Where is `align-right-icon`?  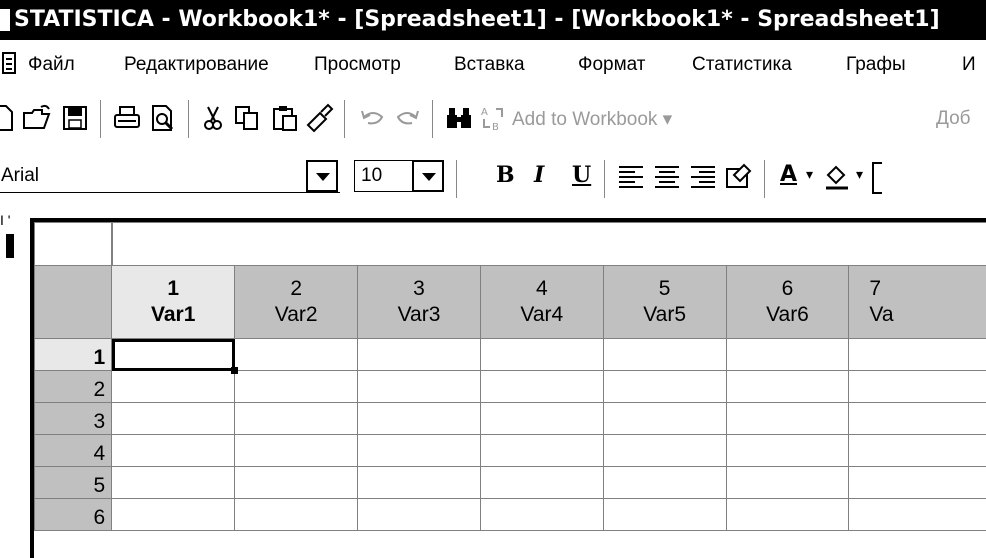
align-right-icon is located at coordinates (703, 176).